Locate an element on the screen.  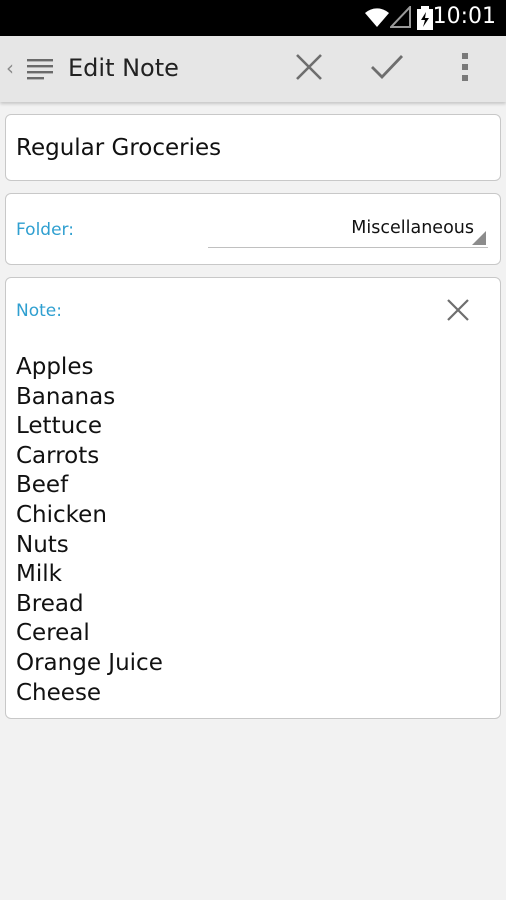
battery-charging-icon is located at coordinates (425, 20).